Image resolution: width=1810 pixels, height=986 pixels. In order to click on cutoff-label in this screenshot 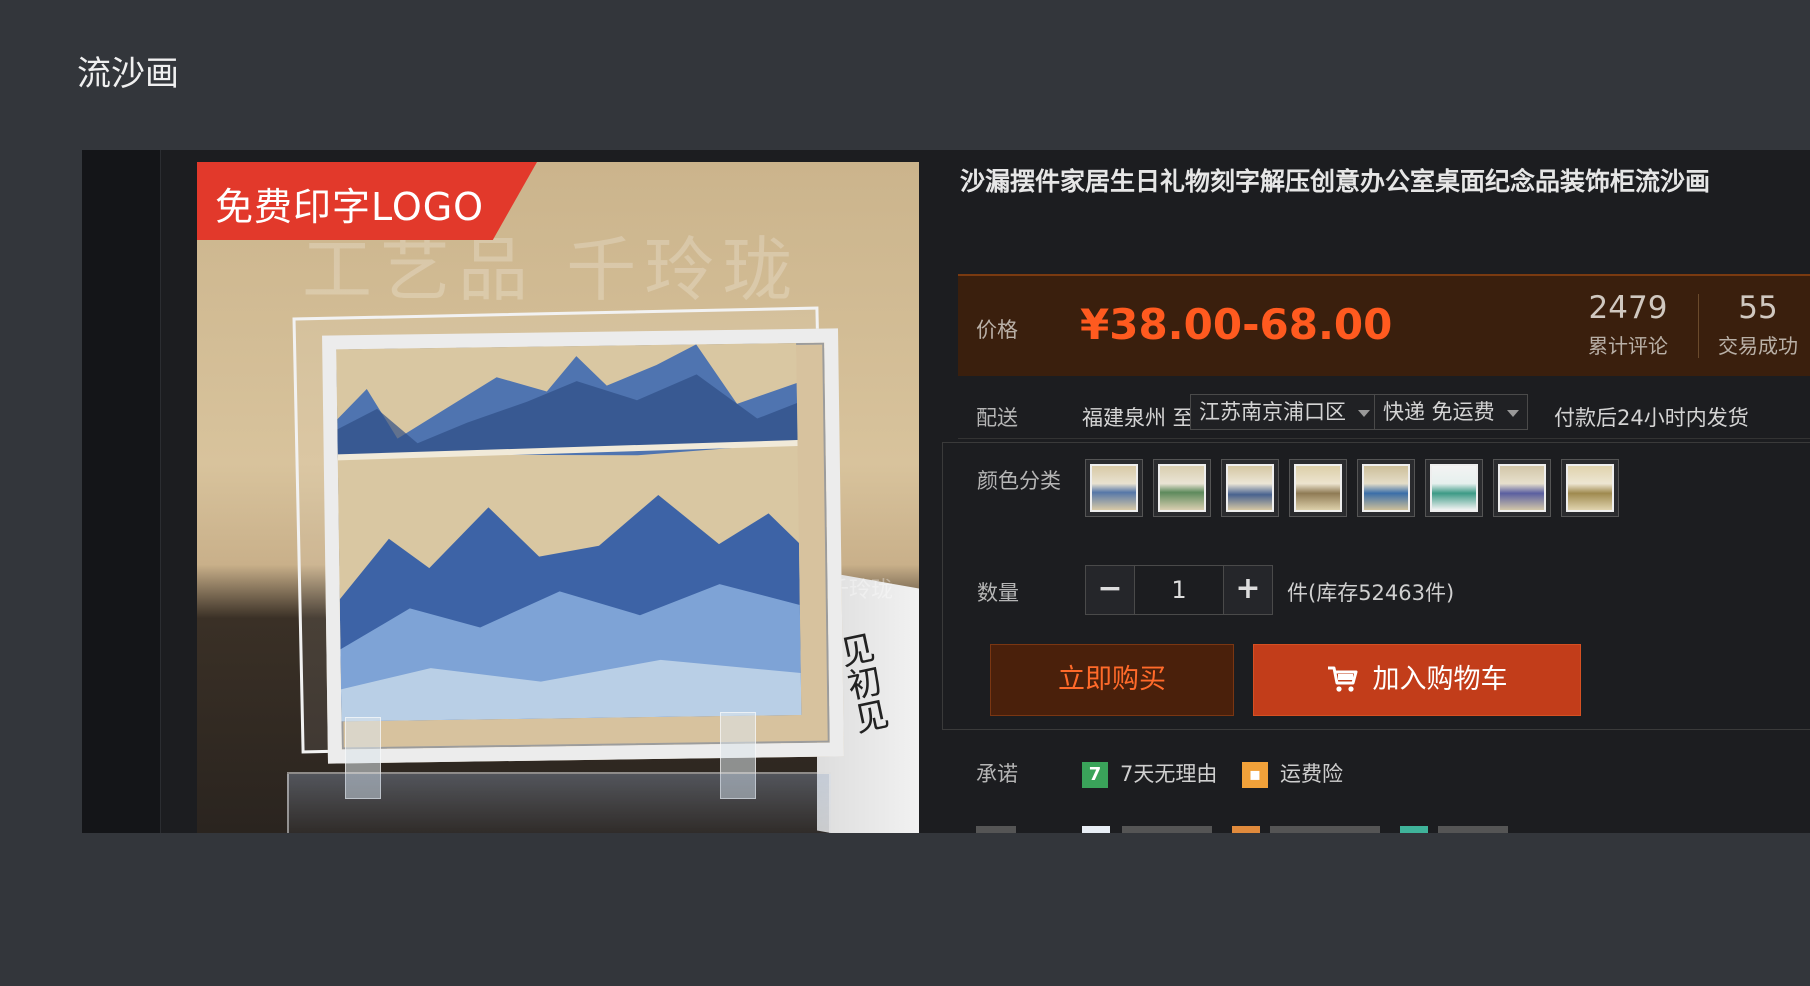, I will do `click(996, 829)`.